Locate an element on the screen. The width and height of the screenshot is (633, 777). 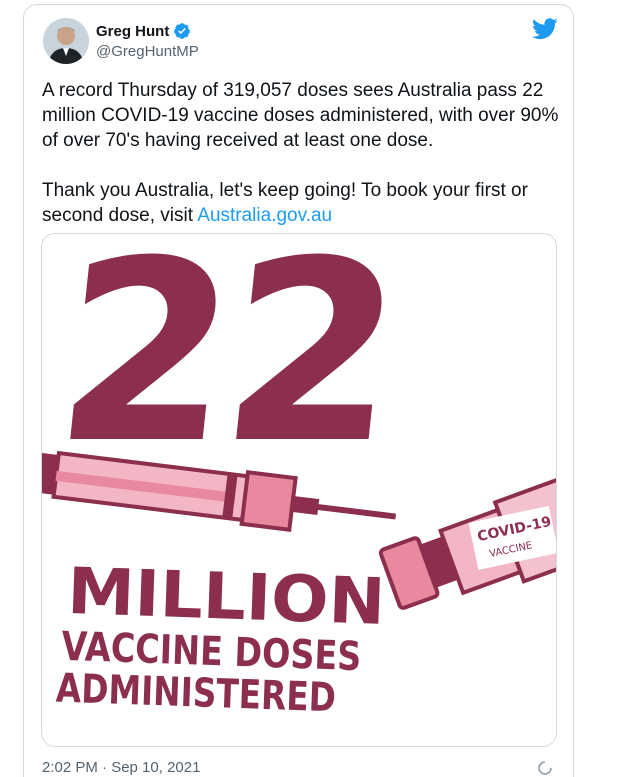
author-avatar is located at coordinates (66, 41).